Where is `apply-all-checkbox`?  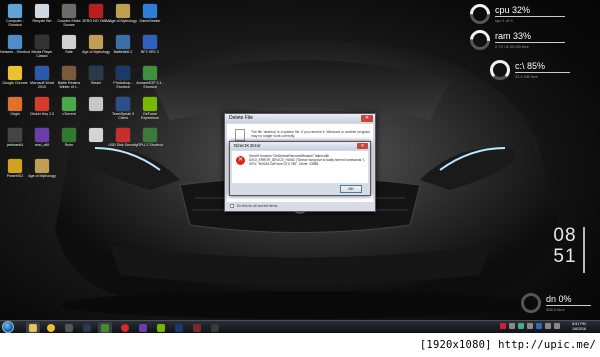 apply-all-checkbox is located at coordinates (232, 206).